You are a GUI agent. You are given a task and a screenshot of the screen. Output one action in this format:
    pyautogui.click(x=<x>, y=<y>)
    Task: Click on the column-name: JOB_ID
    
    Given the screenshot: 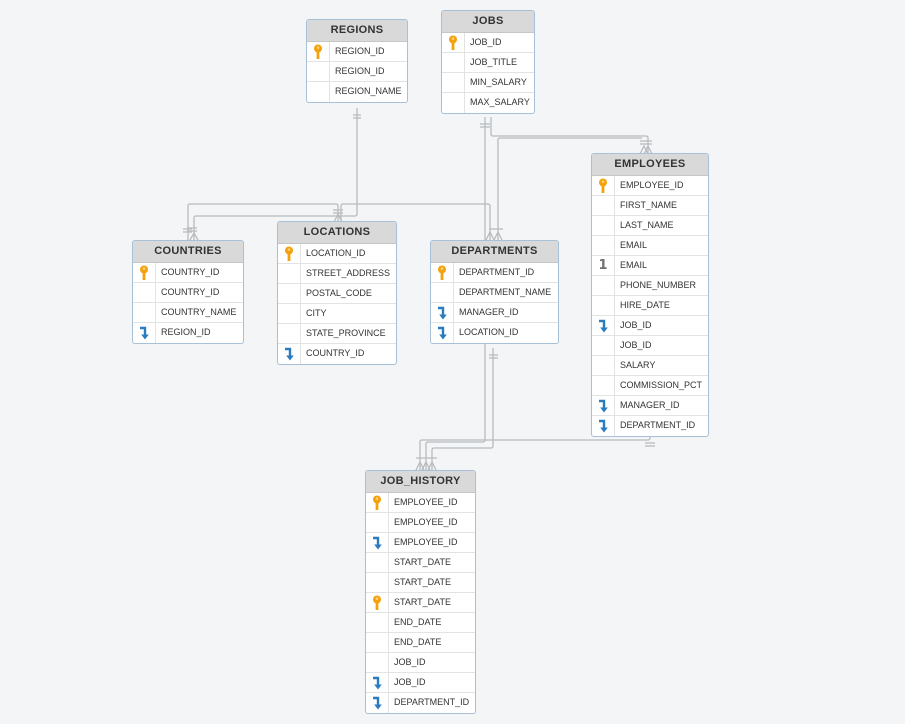 What is the action you would take?
    pyautogui.click(x=636, y=345)
    